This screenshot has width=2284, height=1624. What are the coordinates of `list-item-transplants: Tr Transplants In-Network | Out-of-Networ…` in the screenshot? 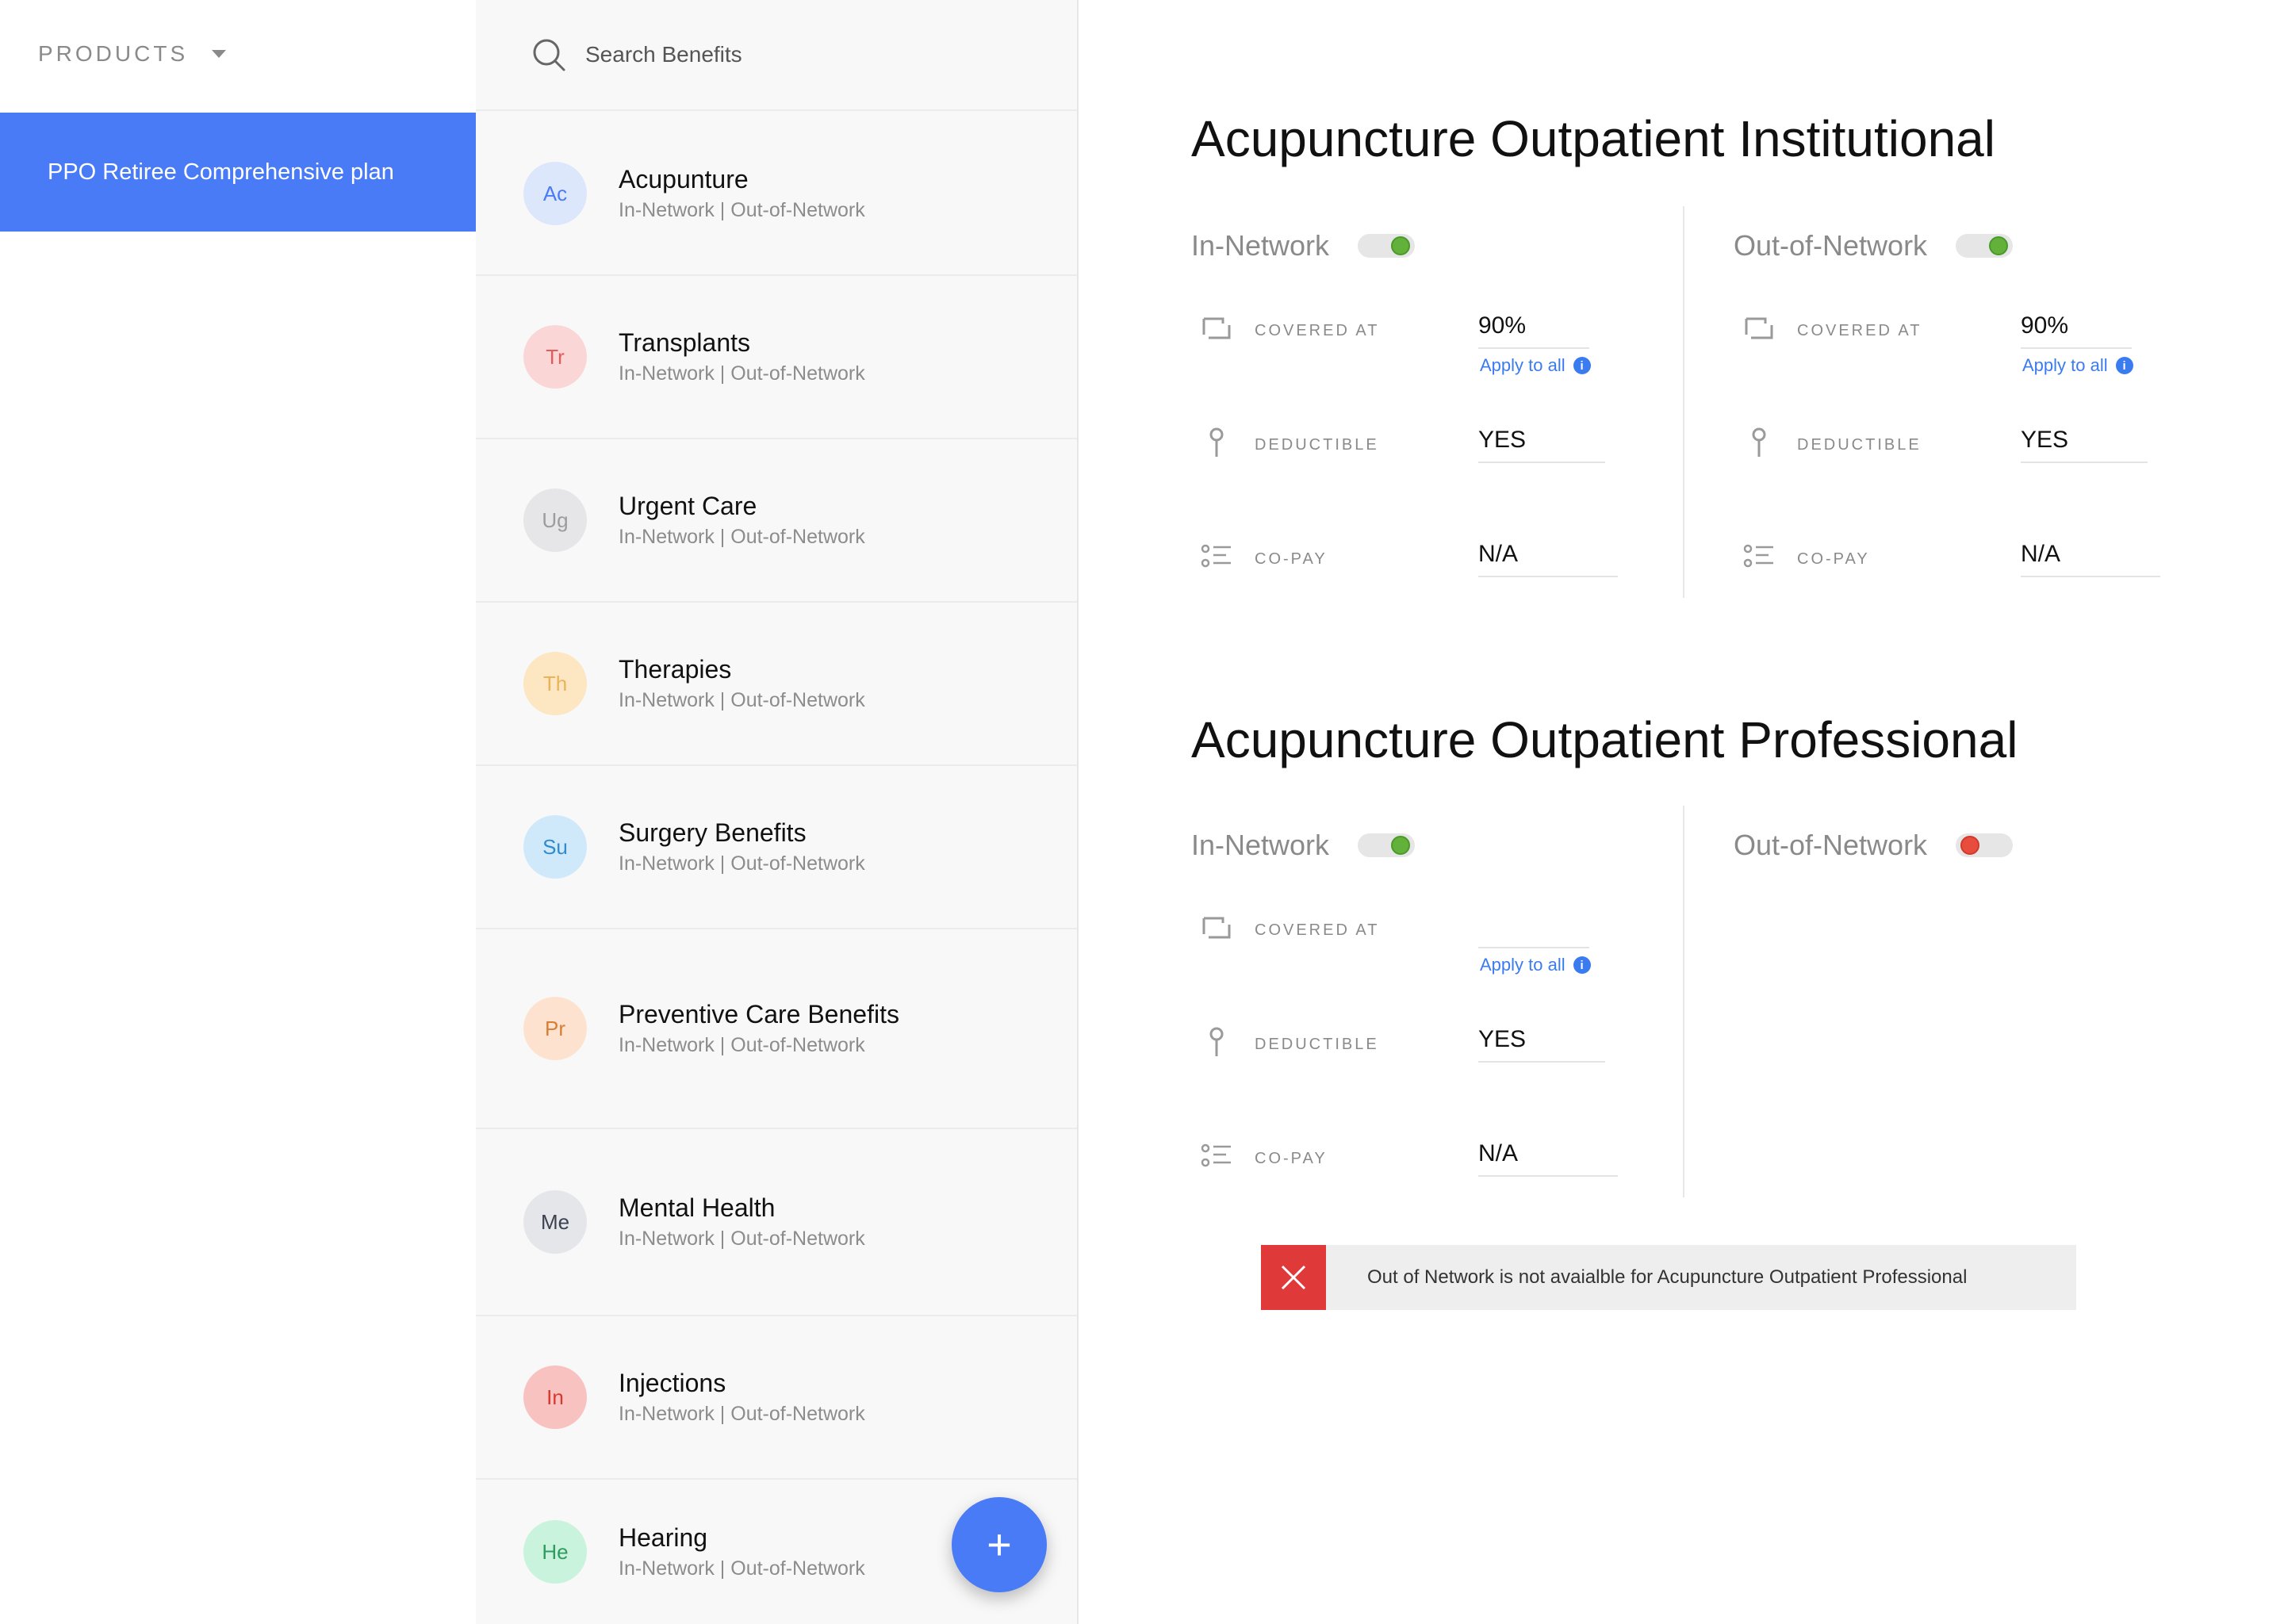 It's located at (776, 357).